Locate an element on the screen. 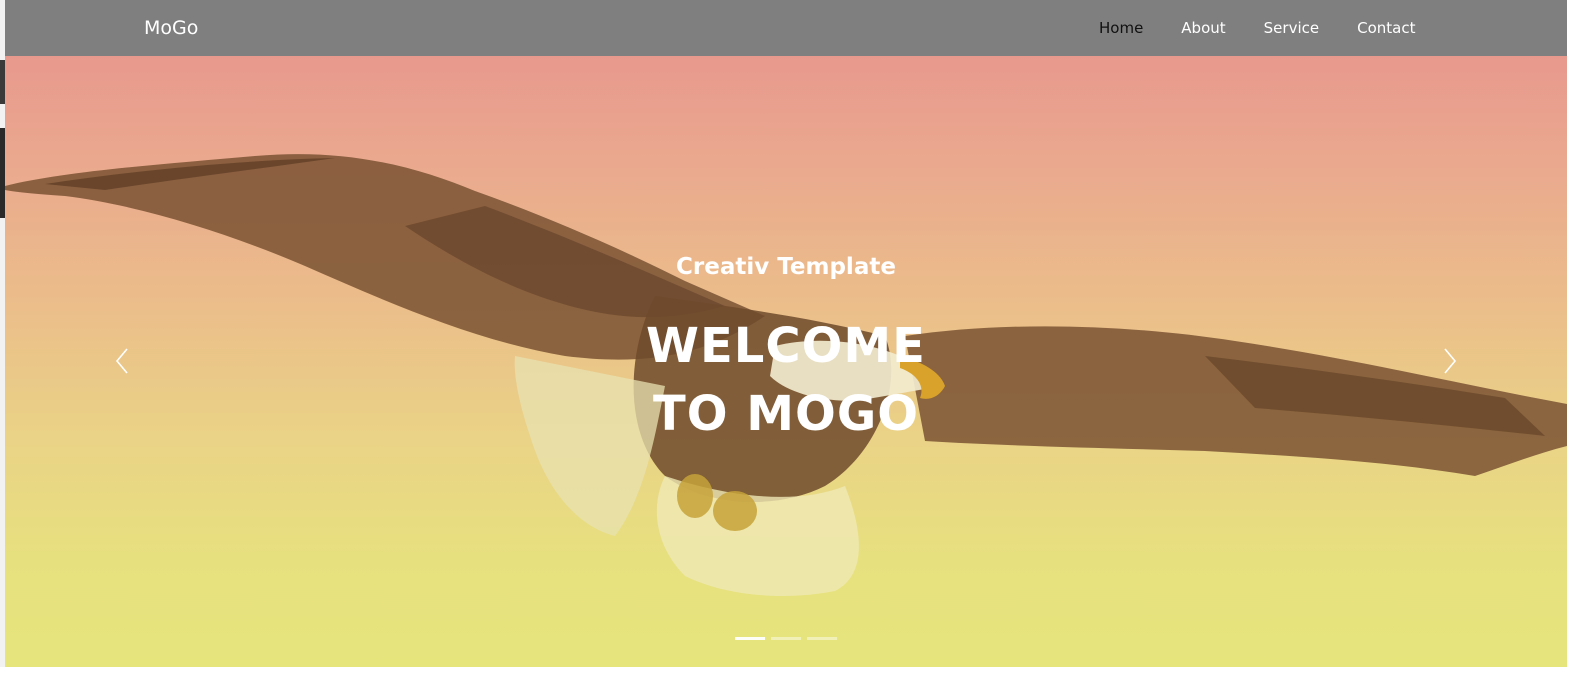 The height and width of the screenshot is (677, 1585). bottom-window-edge is located at coordinates (792, 672).